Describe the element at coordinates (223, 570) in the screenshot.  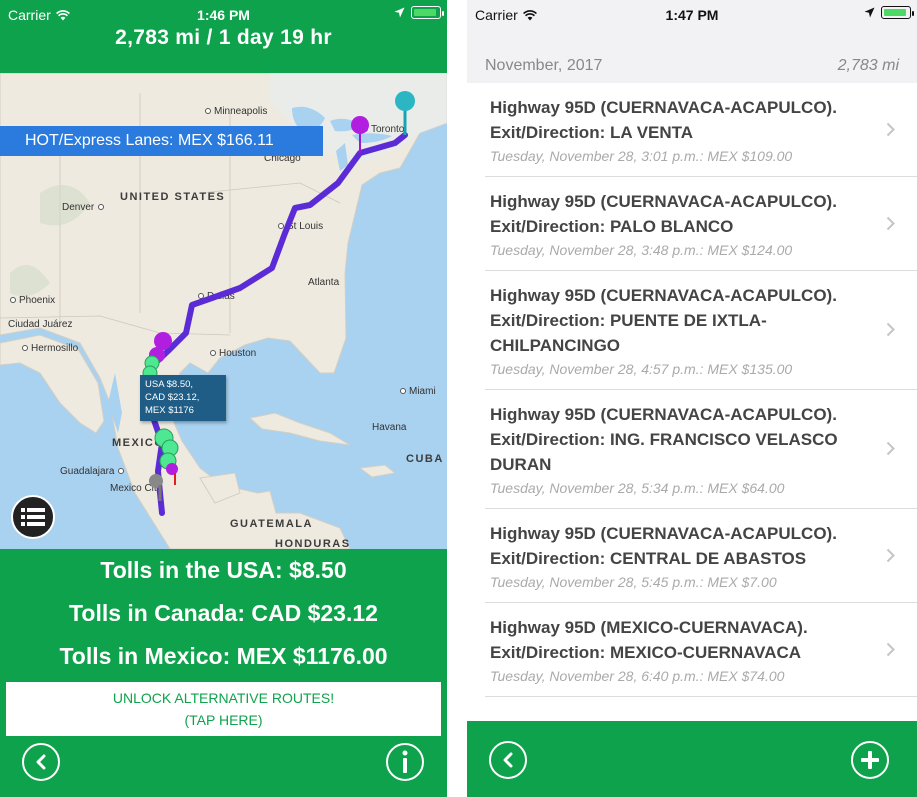
I see `tolls-usa: Tolls in the USA: $8.50` at that location.